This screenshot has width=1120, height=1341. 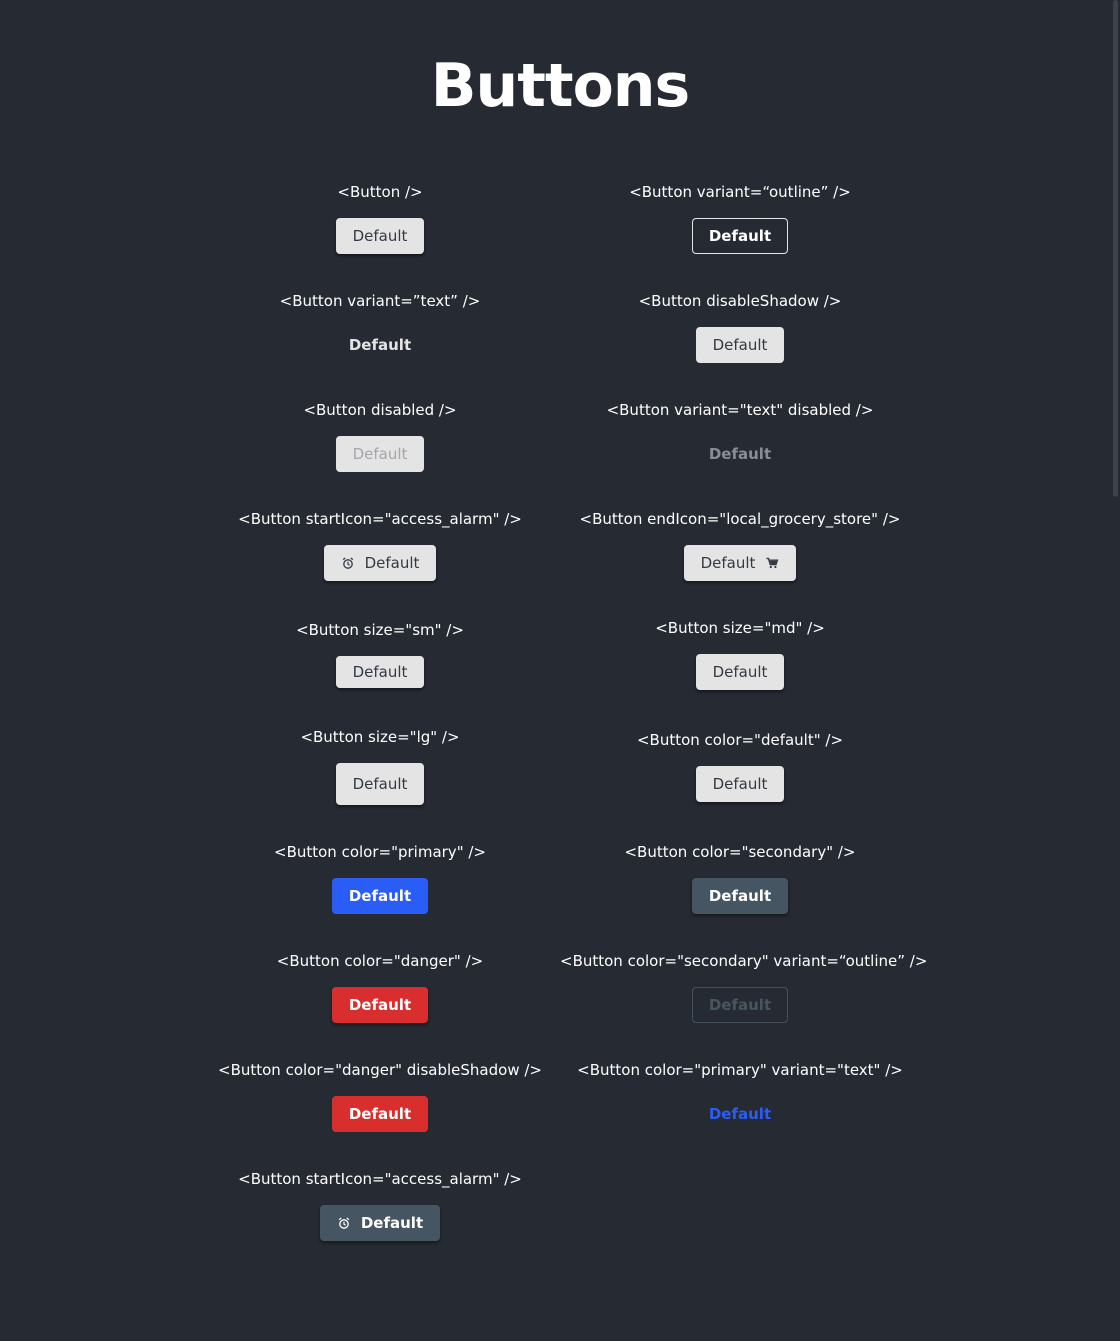 I want to click on example-label: <Button />, so click(x=380, y=192).